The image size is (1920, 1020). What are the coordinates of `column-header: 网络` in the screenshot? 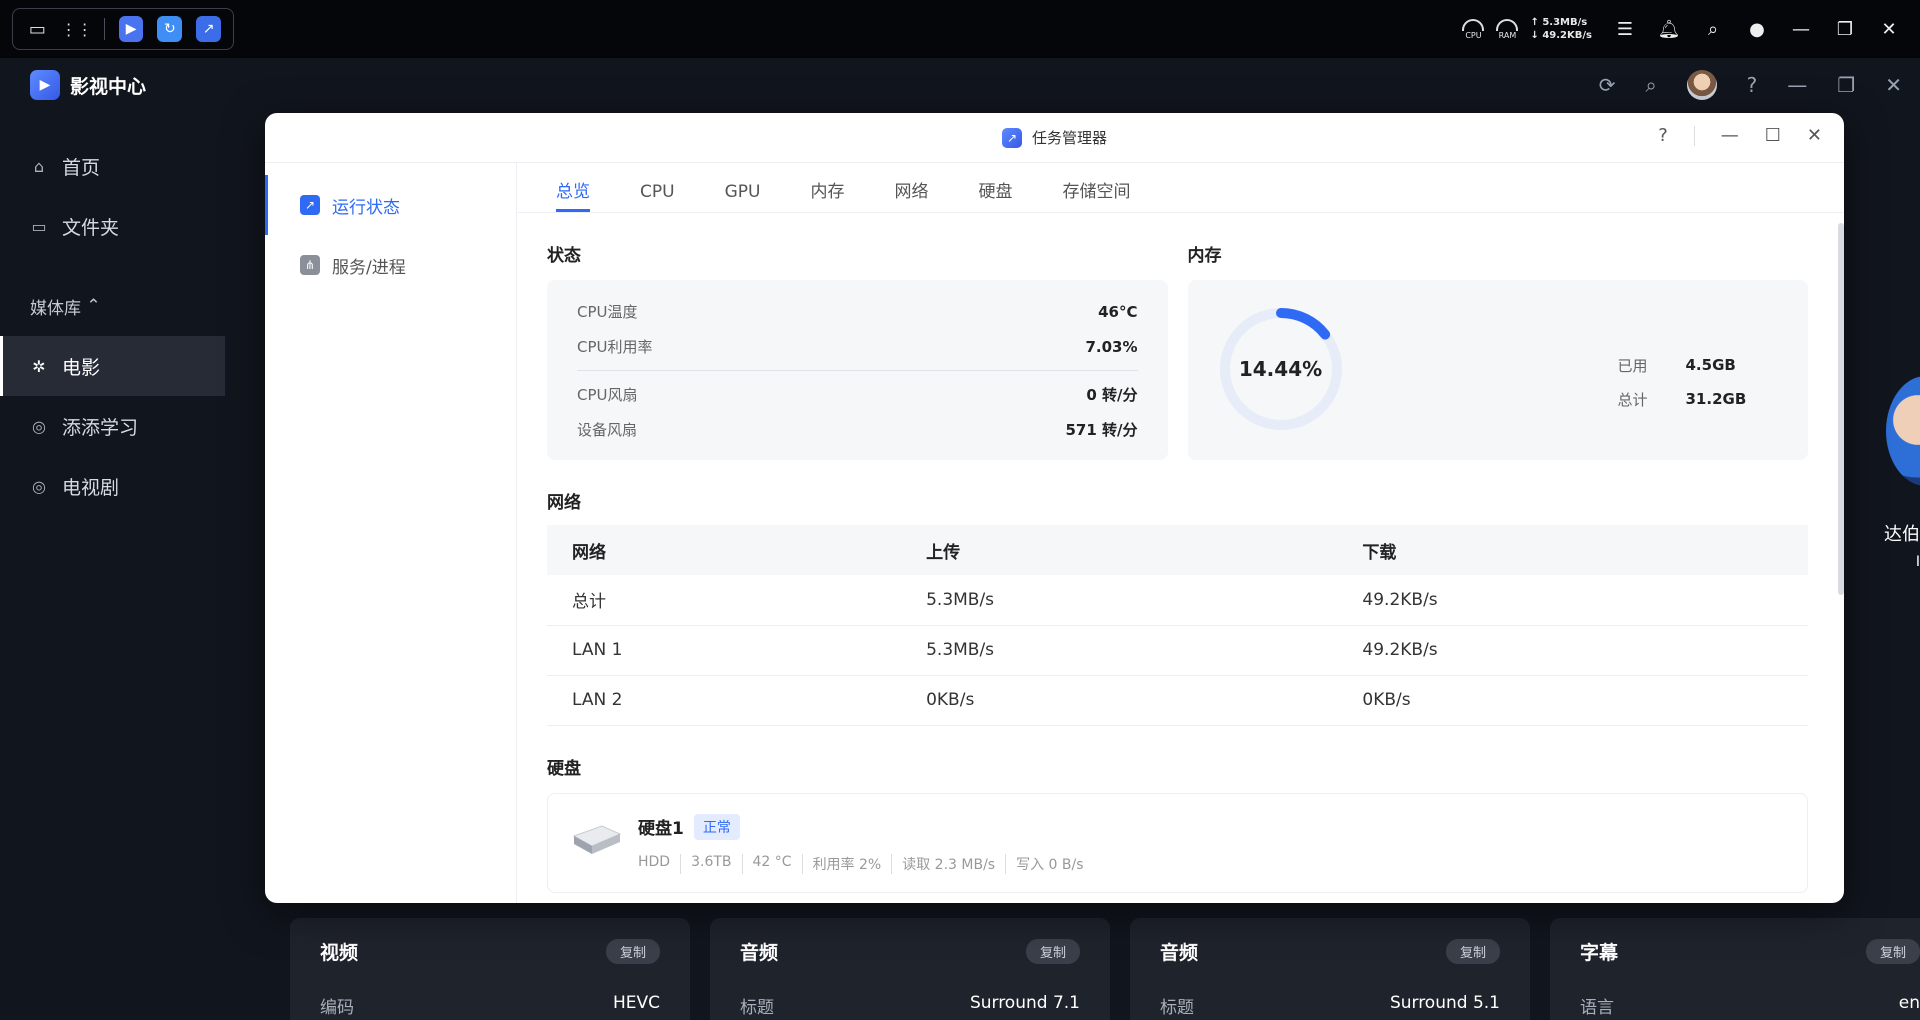 It's located at (724, 550).